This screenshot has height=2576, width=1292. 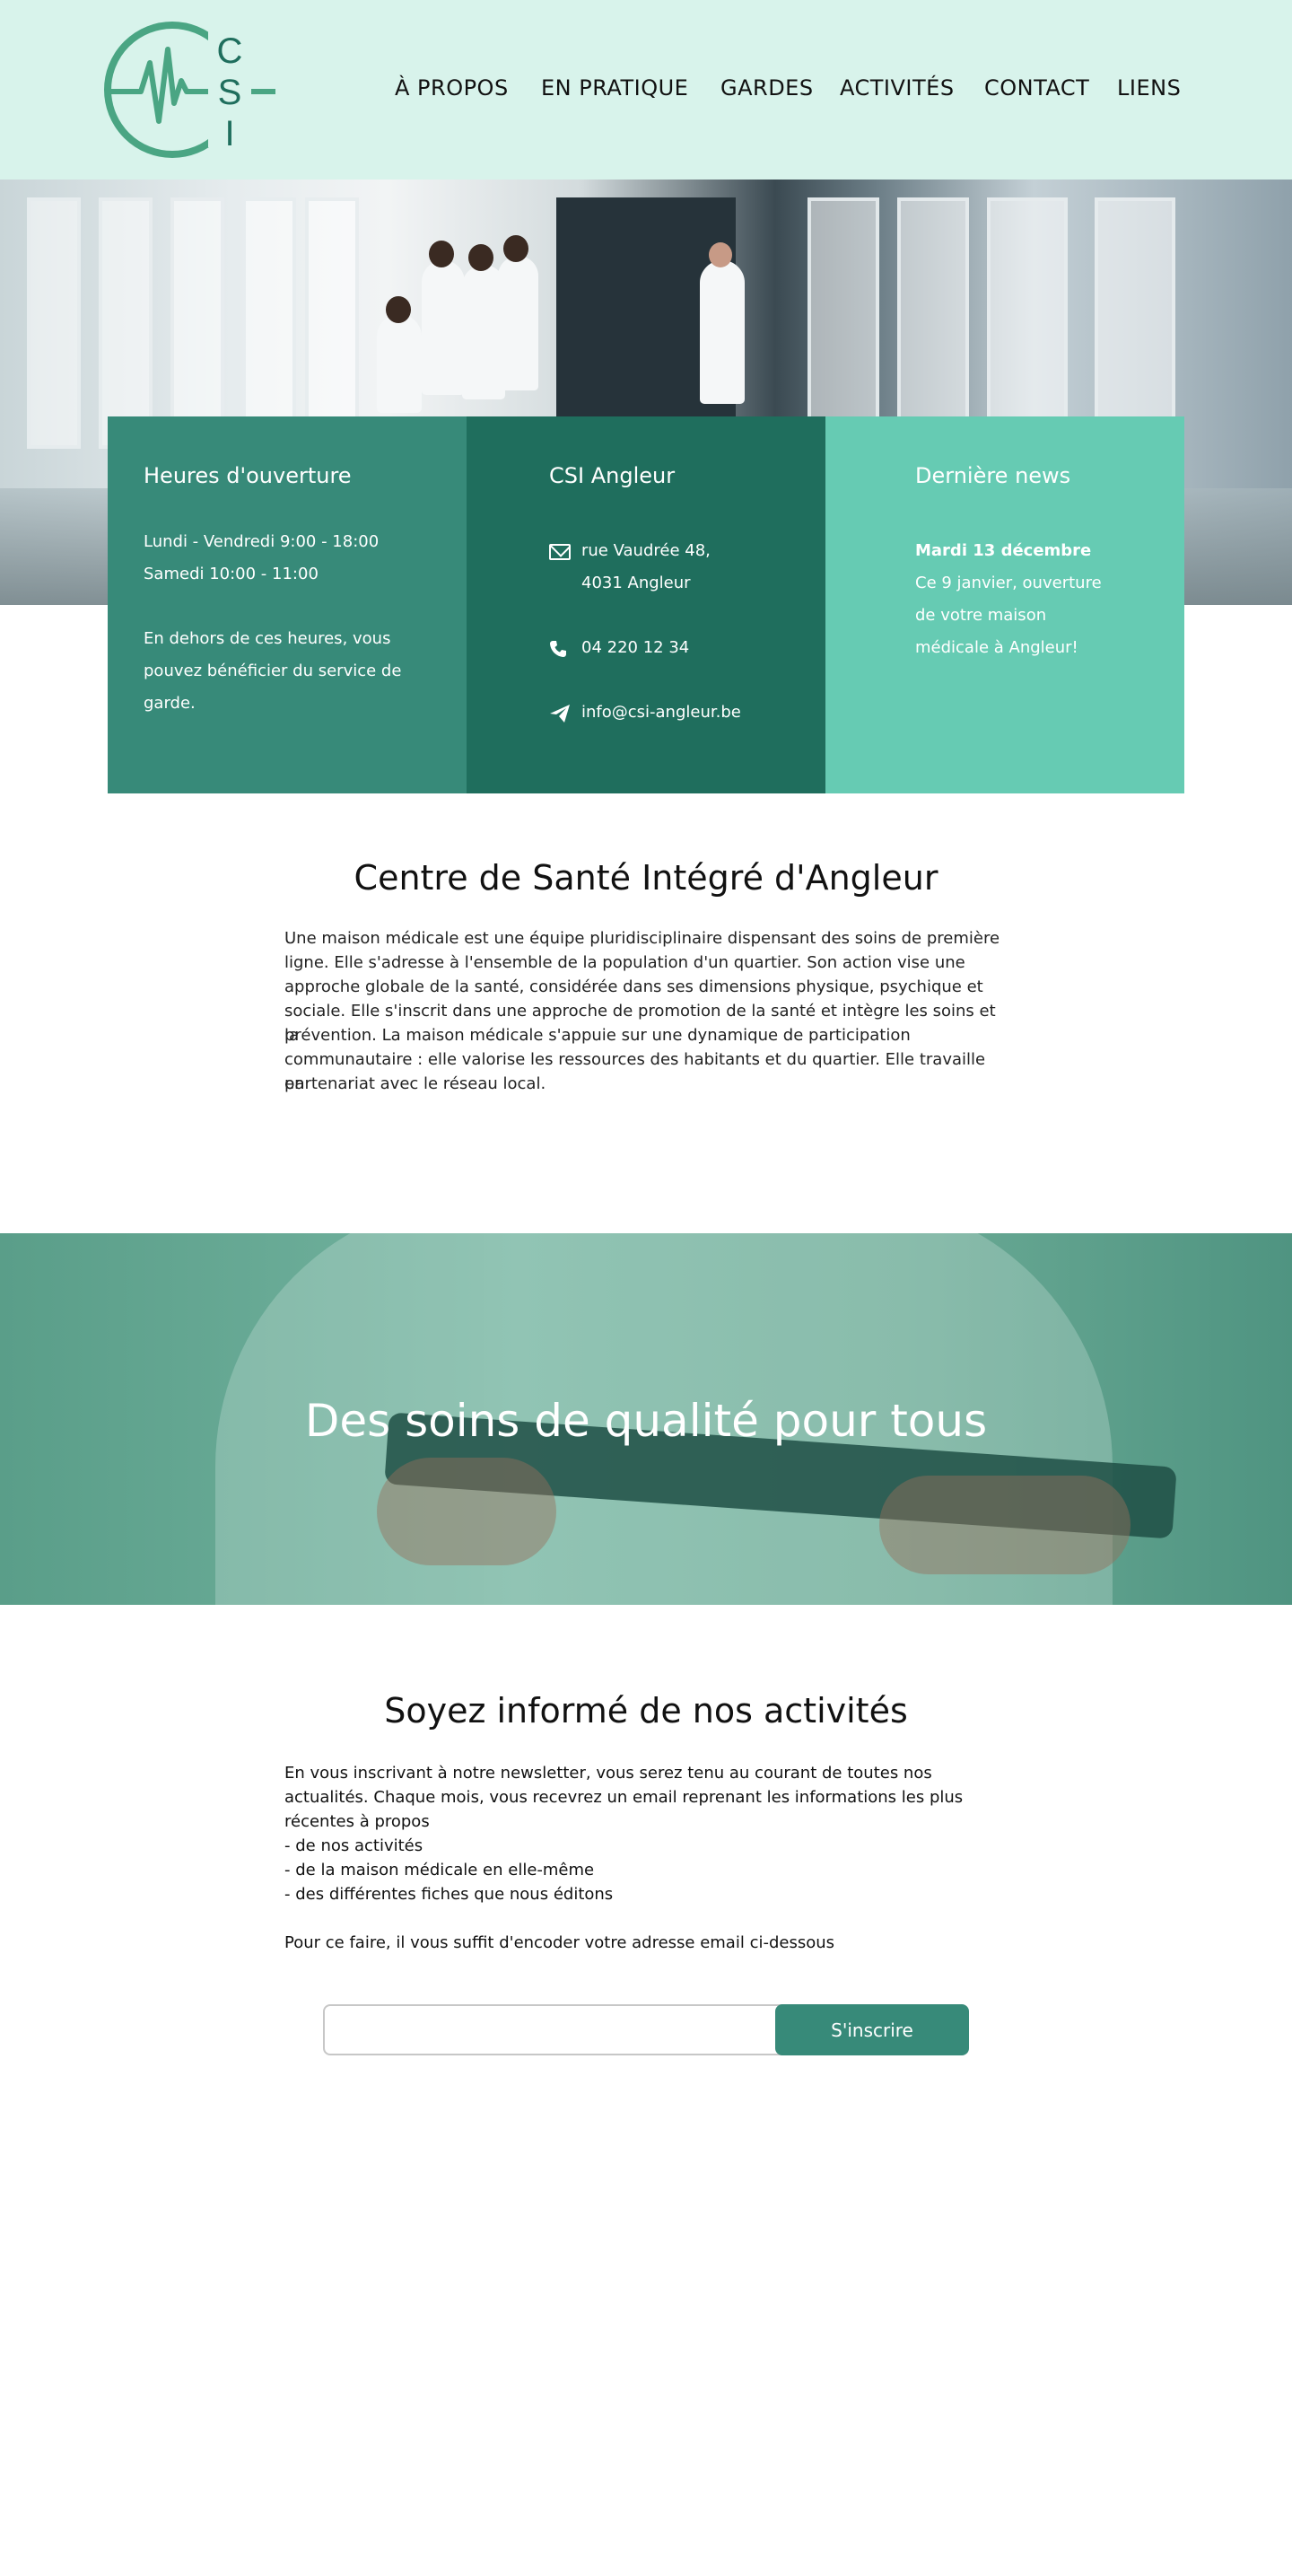 What do you see at coordinates (558, 649) in the screenshot?
I see `phone-icon` at bounding box center [558, 649].